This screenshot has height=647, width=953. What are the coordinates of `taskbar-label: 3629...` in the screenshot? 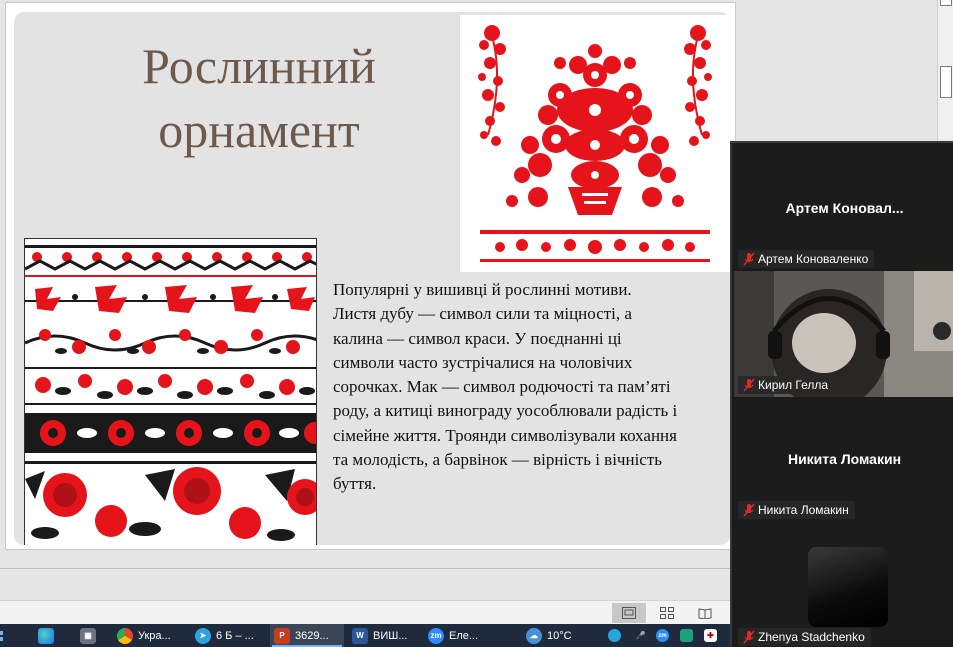 It's located at (312, 635).